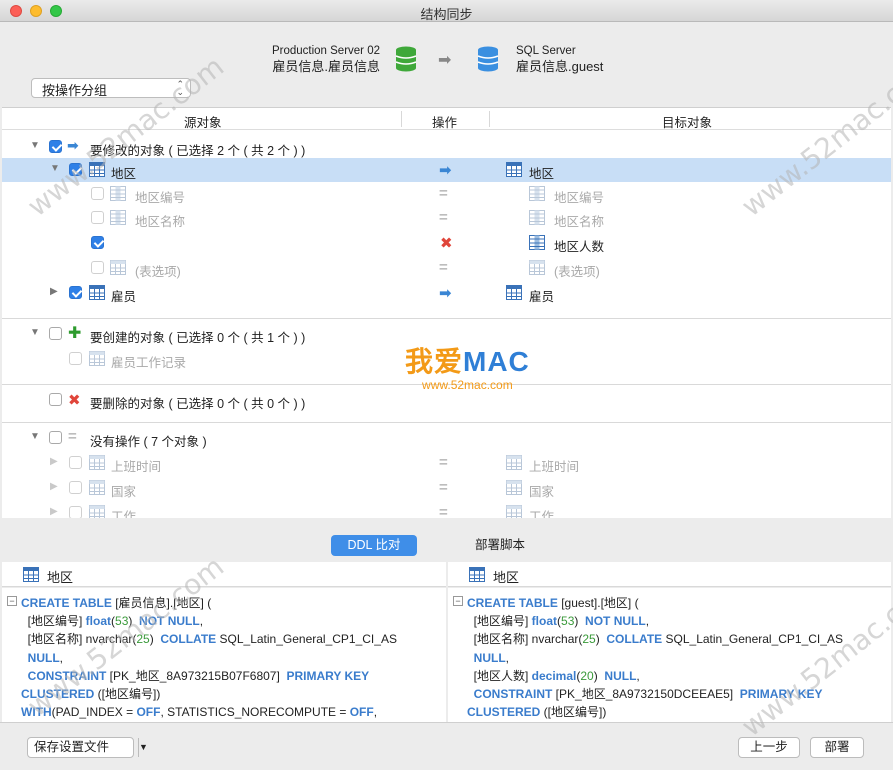 The height and width of the screenshot is (770, 893). I want to click on group-by-select: 按操作分组 ⌃ ⌄, so click(111, 88).